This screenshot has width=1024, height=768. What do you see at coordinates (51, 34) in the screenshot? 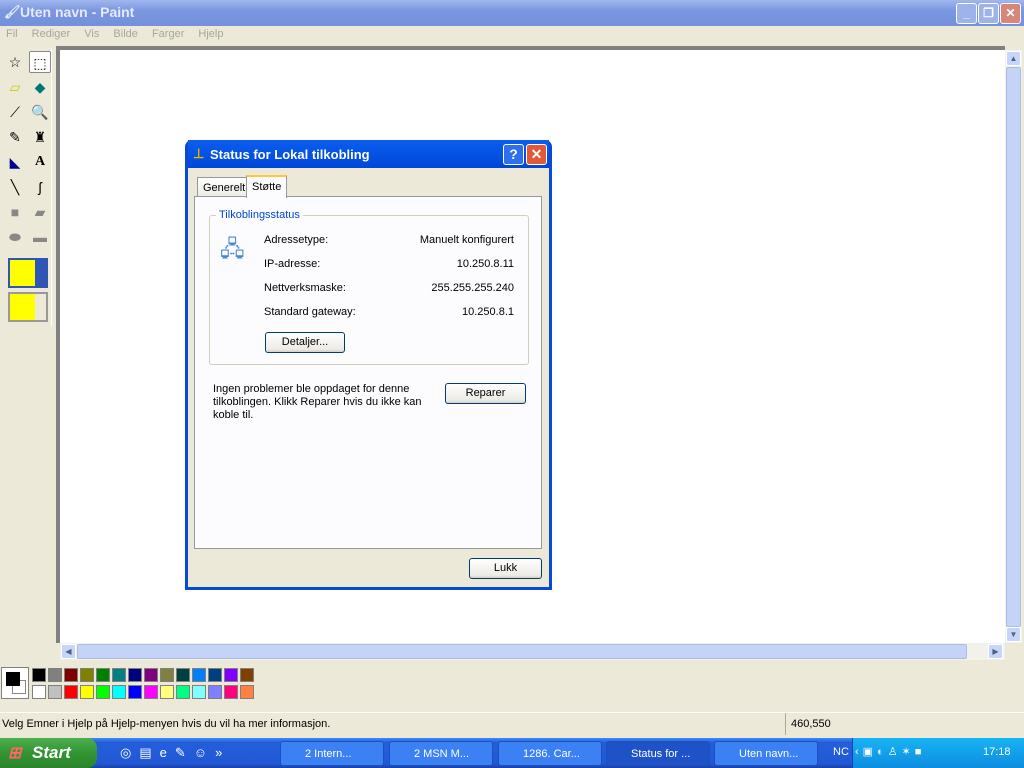
I see `menu-rediger: Rediger` at bounding box center [51, 34].